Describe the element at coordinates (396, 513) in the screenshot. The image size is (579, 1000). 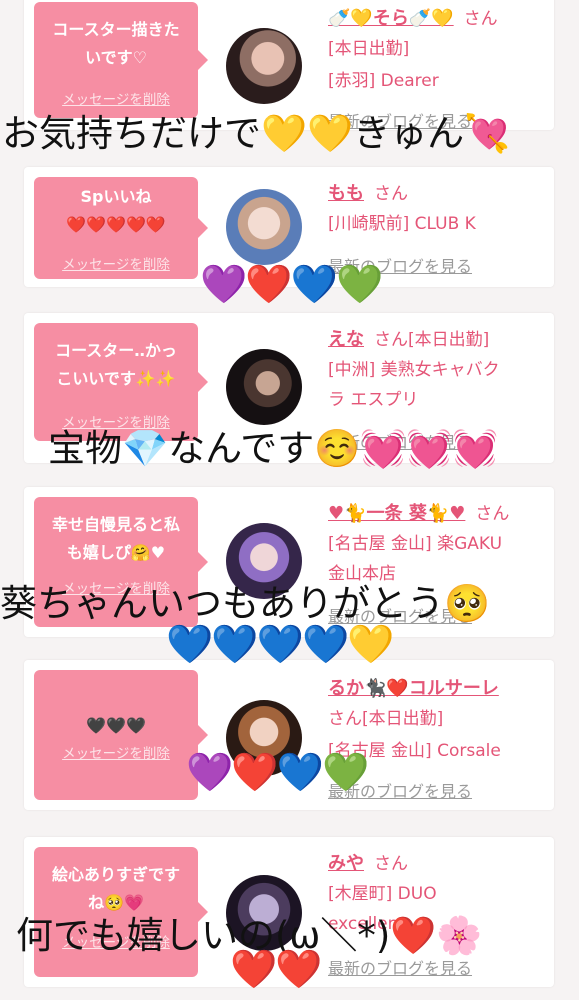
I see `cast-name-link: ♥🐈一条 葵🐈♥` at that location.